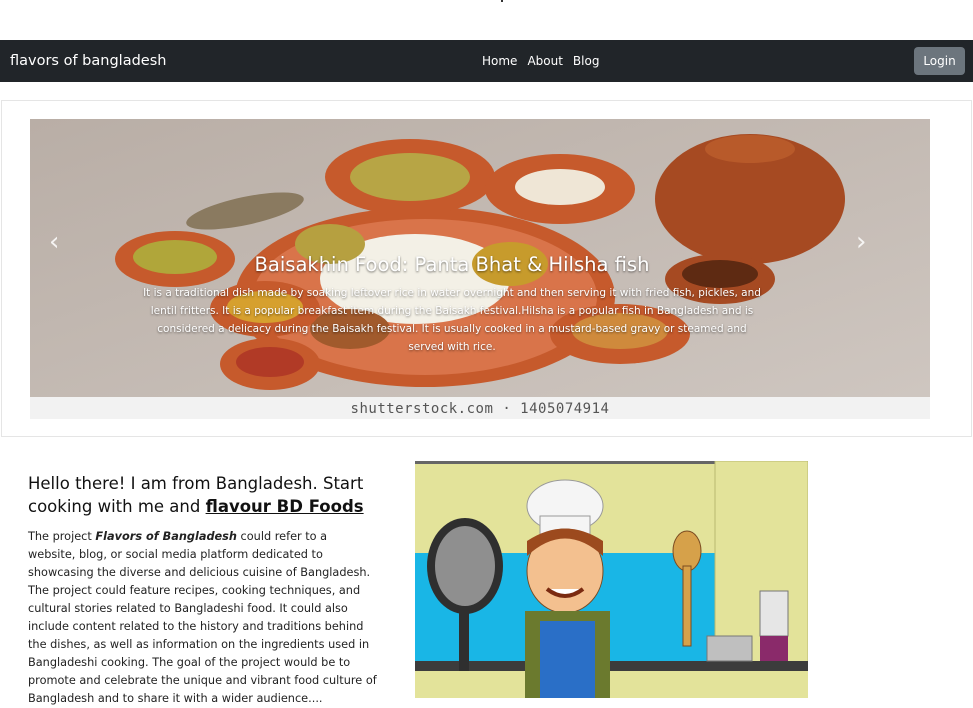 Image resolution: width=973 pixels, height=708 pixels. What do you see at coordinates (54, 242) in the screenshot?
I see `chevron-left-icon: ‹` at bounding box center [54, 242].